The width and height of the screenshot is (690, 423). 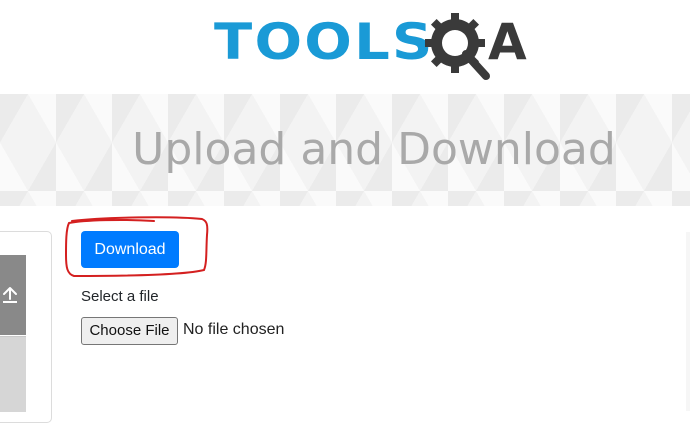 What do you see at coordinates (130, 249) in the screenshot?
I see `download-button: Download` at bounding box center [130, 249].